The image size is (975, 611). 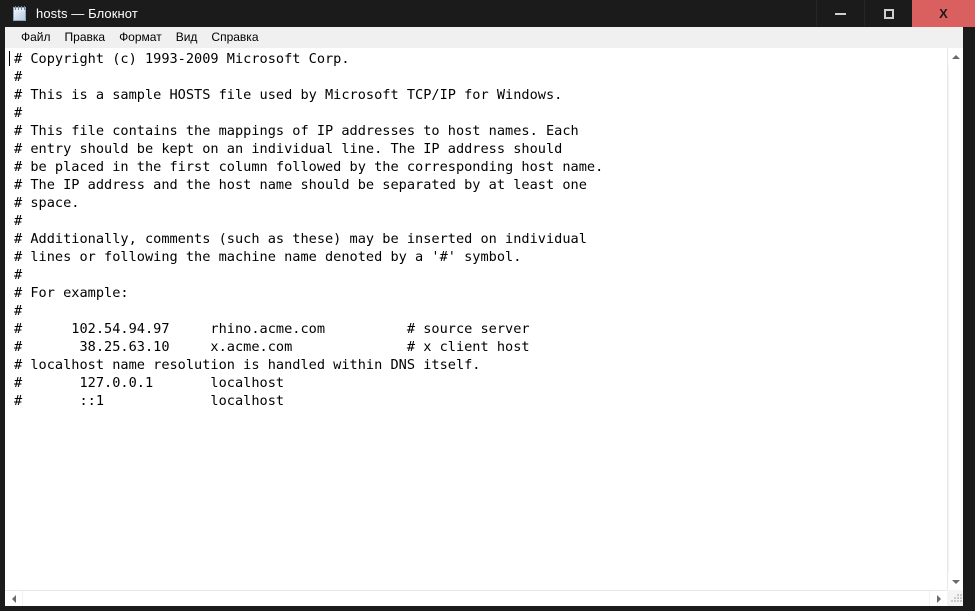 I want to click on title-bar: hosts — Блокнот X, so click(x=487, y=13).